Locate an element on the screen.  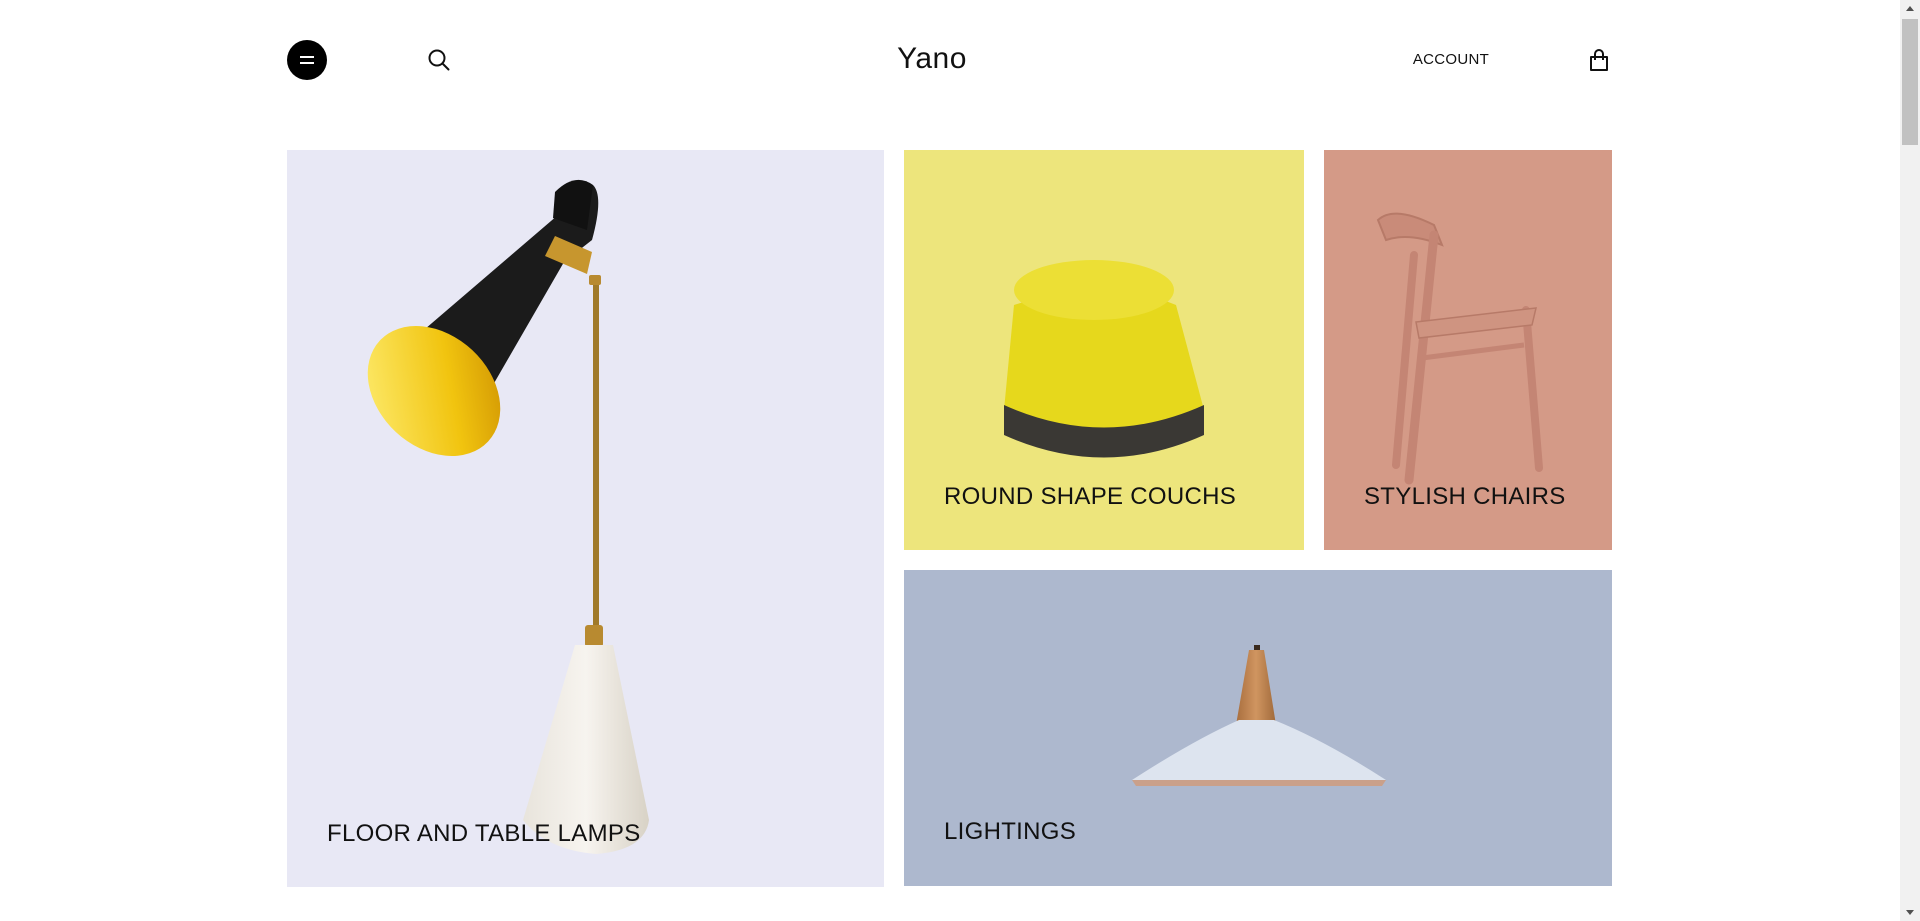
category-tile-lightings: LIGHTINGS is located at coordinates (1258, 728).